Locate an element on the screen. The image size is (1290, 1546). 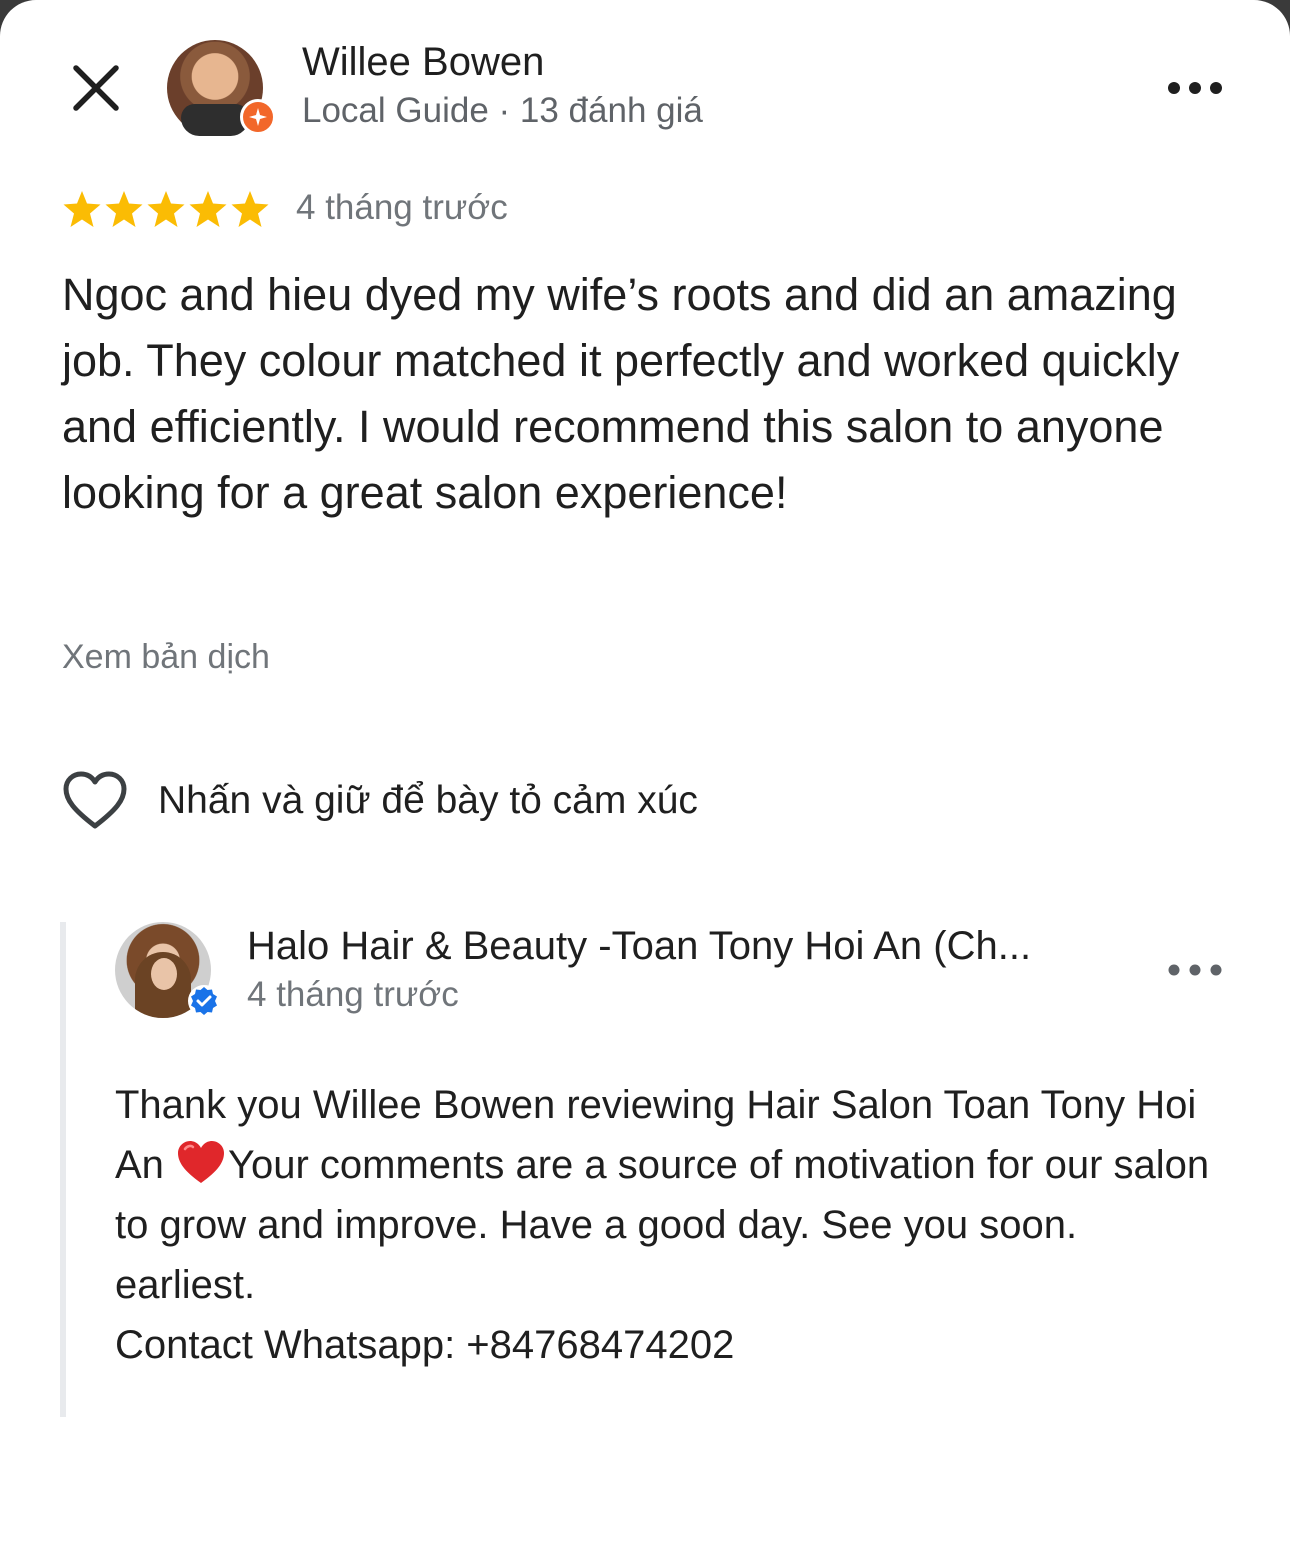
close-icon is located at coordinates (96, 88).